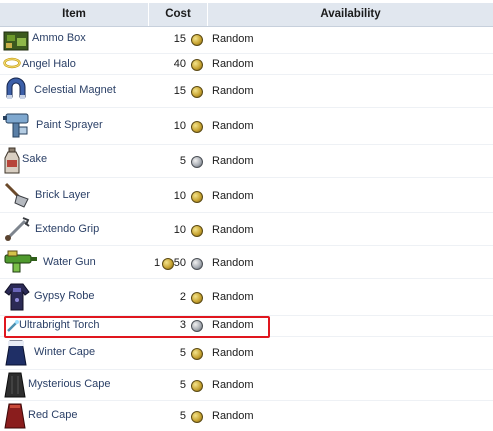 This screenshot has height=431, width=493. Describe the element at coordinates (20, 261) in the screenshot. I see `water-gun-icon` at that location.